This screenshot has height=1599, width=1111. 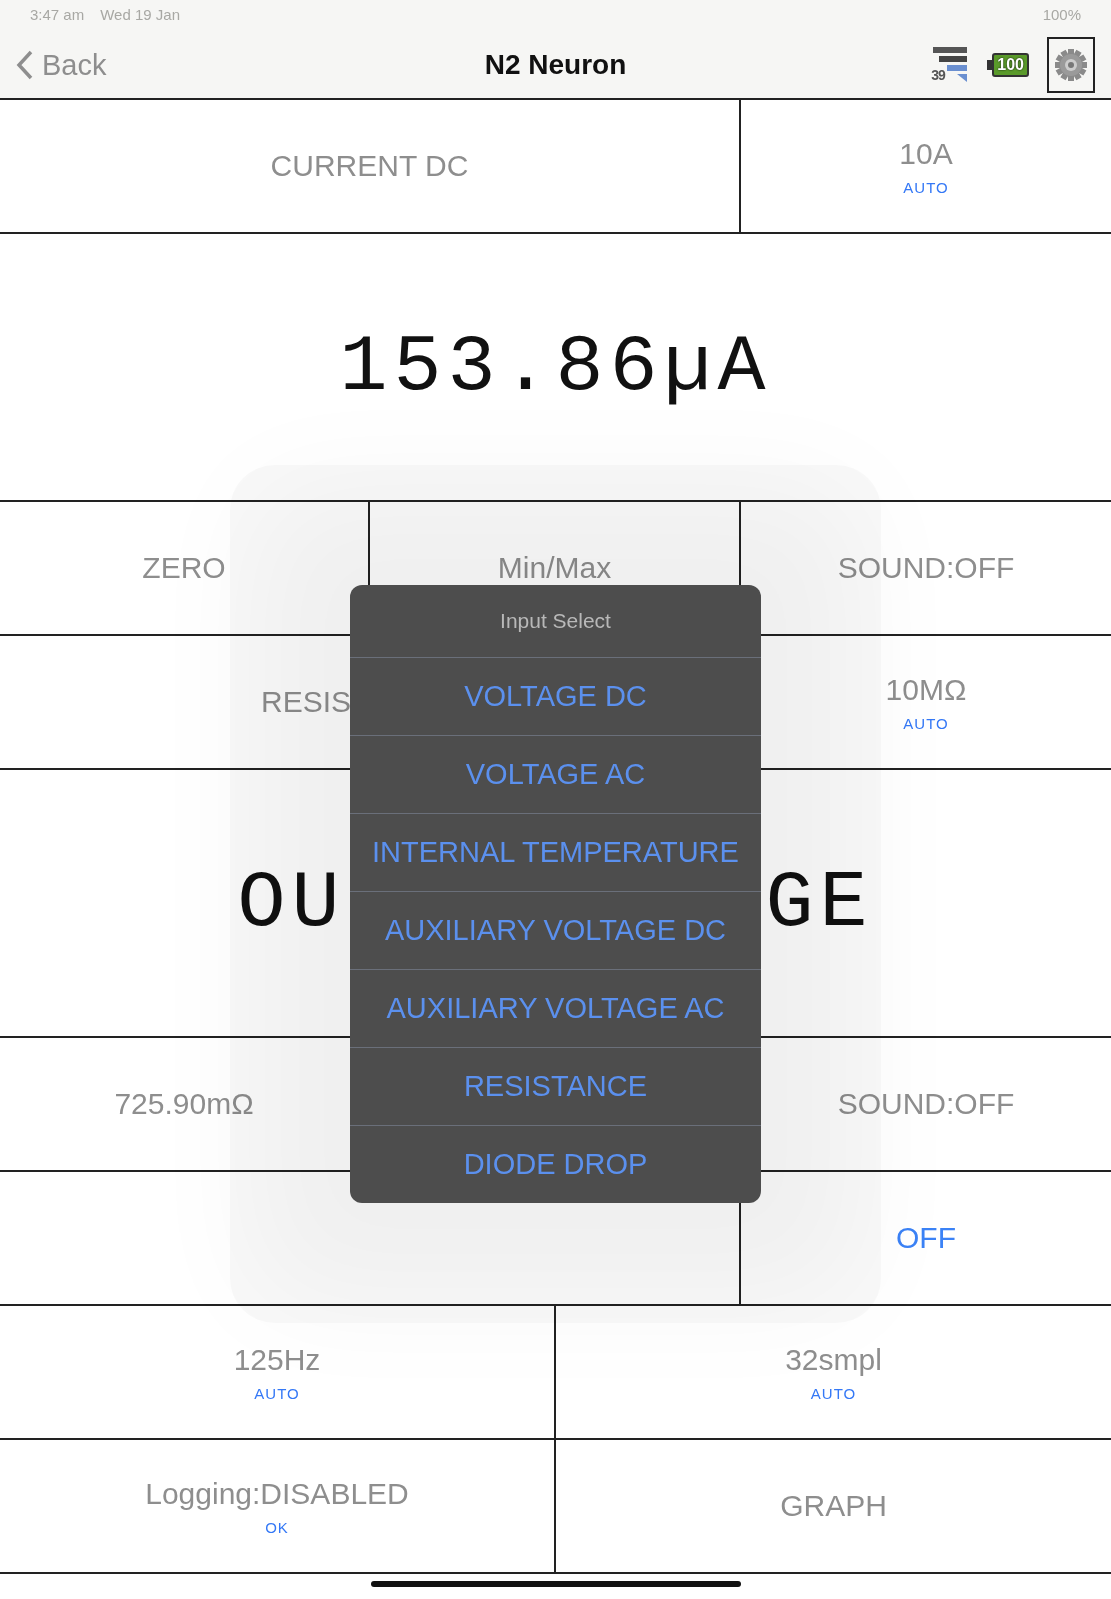 What do you see at coordinates (555, 852) in the screenshot?
I see `menu-item: INTERNAL TEMPERATURE` at bounding box center [555, 852].